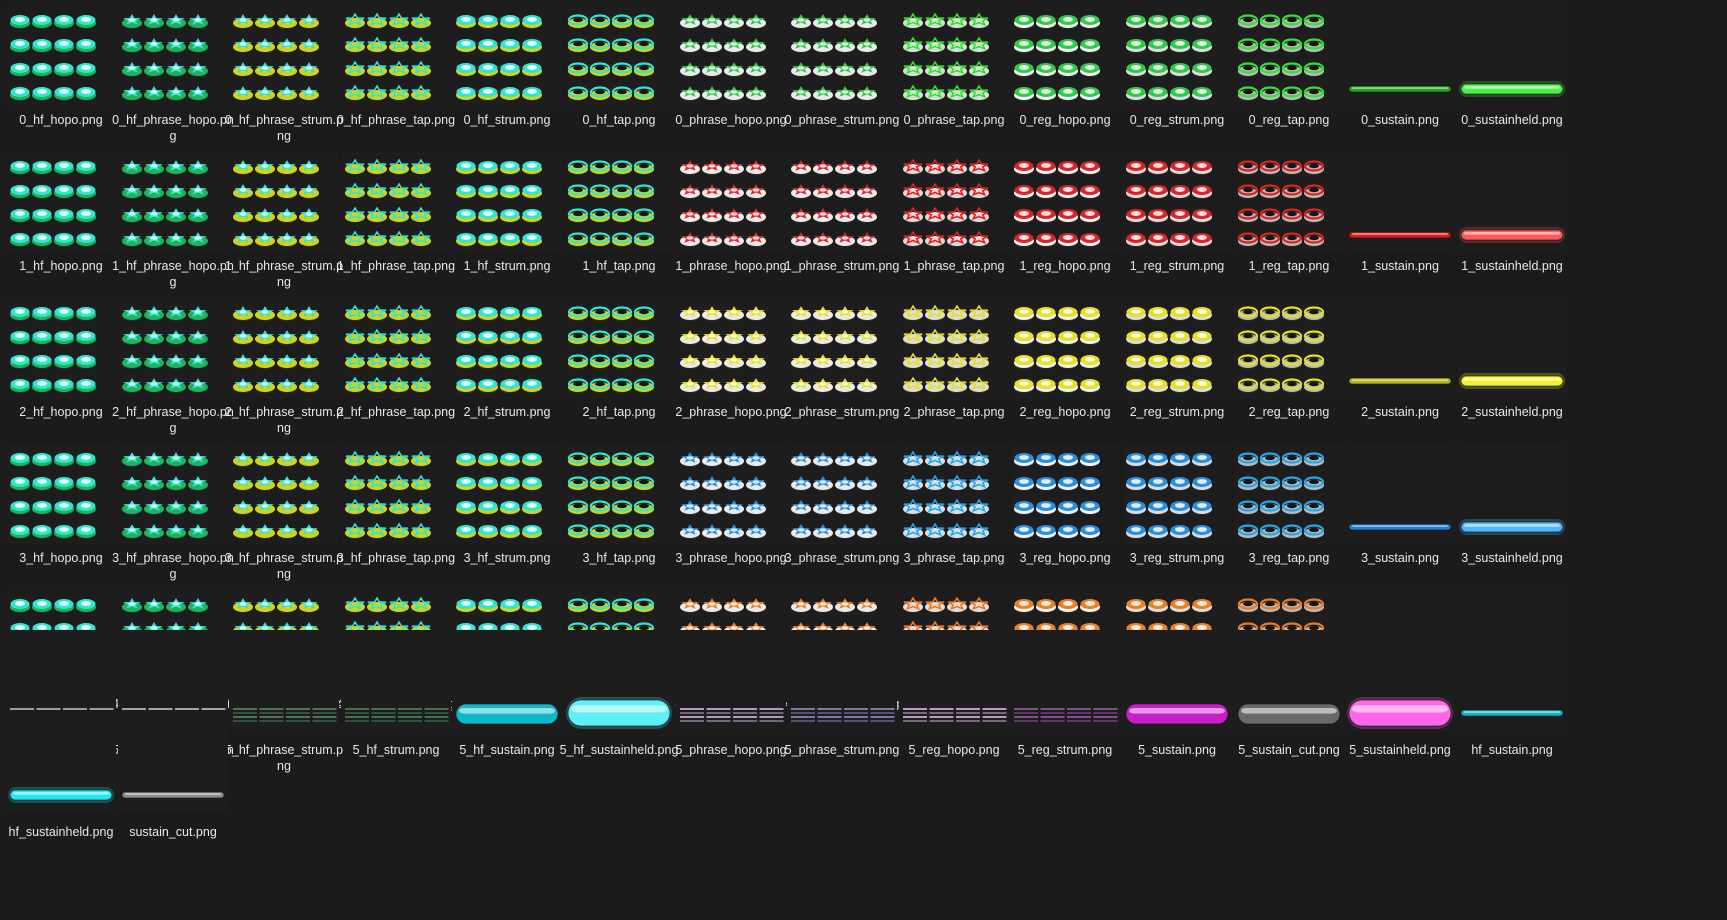 The height and width of the screenshot is (920, 1727). I want to click on file-item: 3_sustain.png, so click(1400, 511).